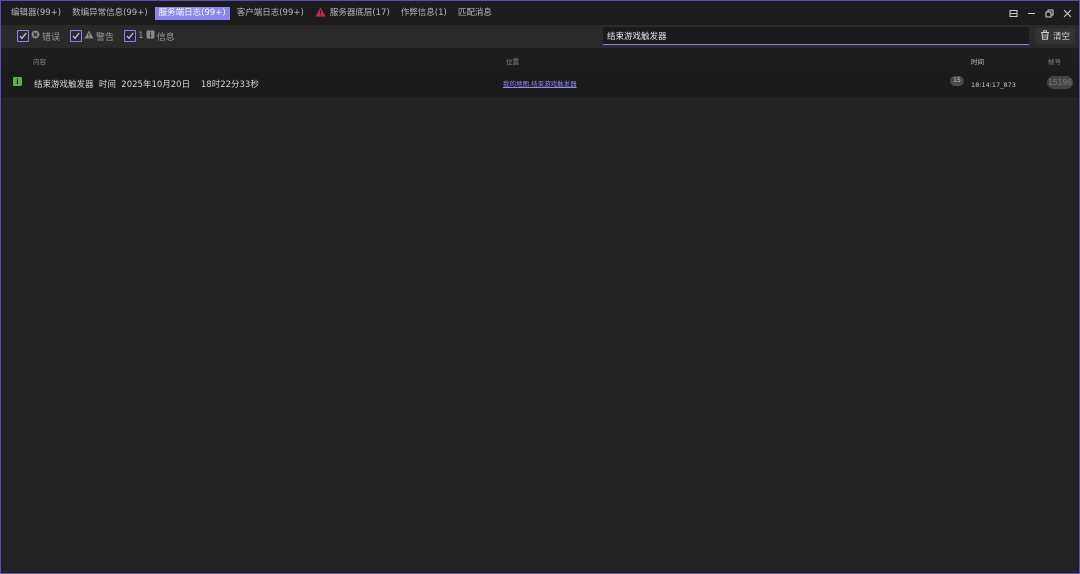 This screenshot has width=1080, height=574. I want to click on log-message: 结束游戏触发器 时间 2025年10月20日 18时22分33秒, so click(146, 85).